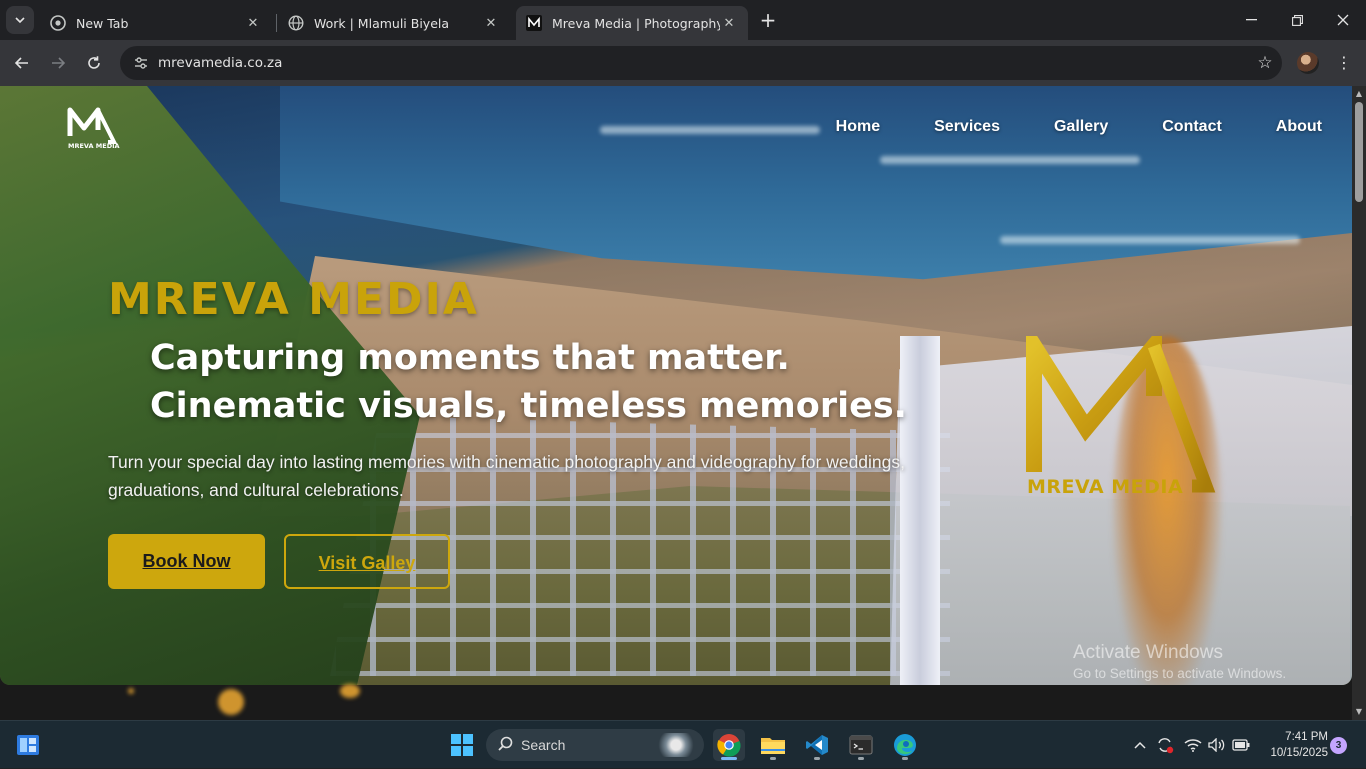  Describe the element at coordinates (293, 299) in the screenshot. I see `hero-brand-title: MREVA MEDIA` at that location.